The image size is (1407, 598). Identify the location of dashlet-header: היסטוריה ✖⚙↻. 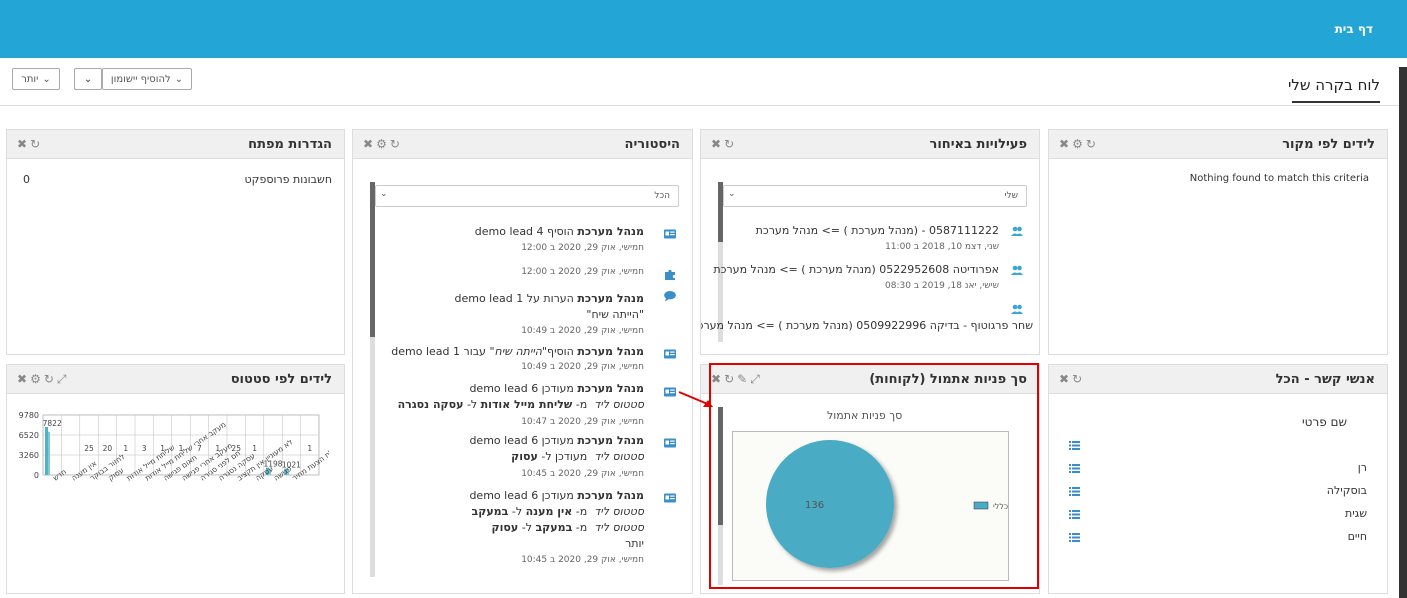
(522, 144).